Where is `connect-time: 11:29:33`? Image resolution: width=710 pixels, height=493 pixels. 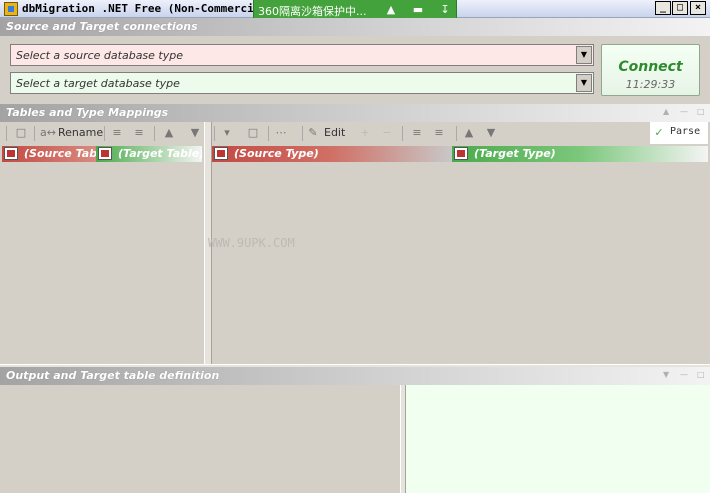 connect-time: 11:29:33 is located at coordinates (650, 84).